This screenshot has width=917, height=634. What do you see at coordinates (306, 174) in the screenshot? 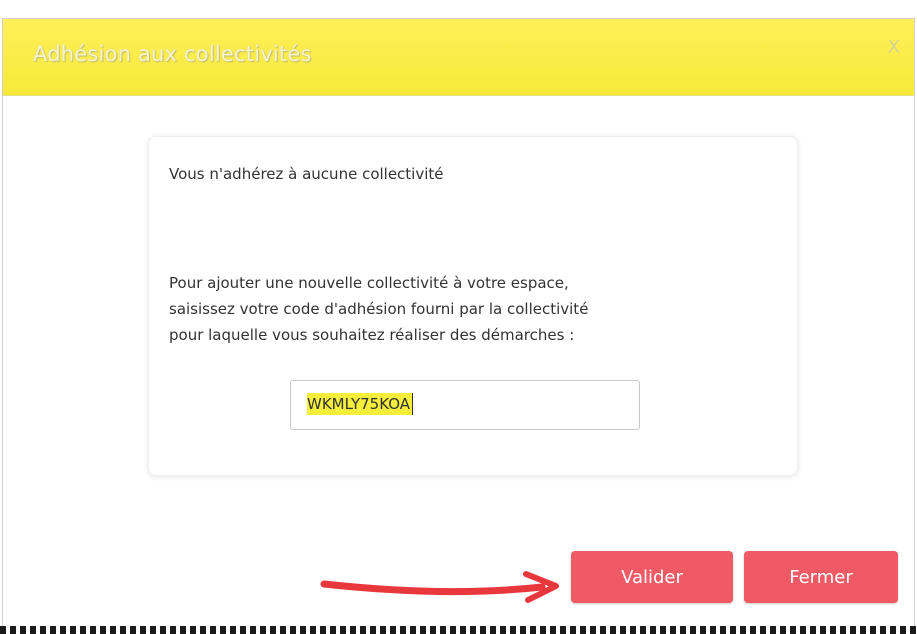
I see `no-membership-message: Vous n'adhérez à aucune collectivité` at bounding box center [306, 174].